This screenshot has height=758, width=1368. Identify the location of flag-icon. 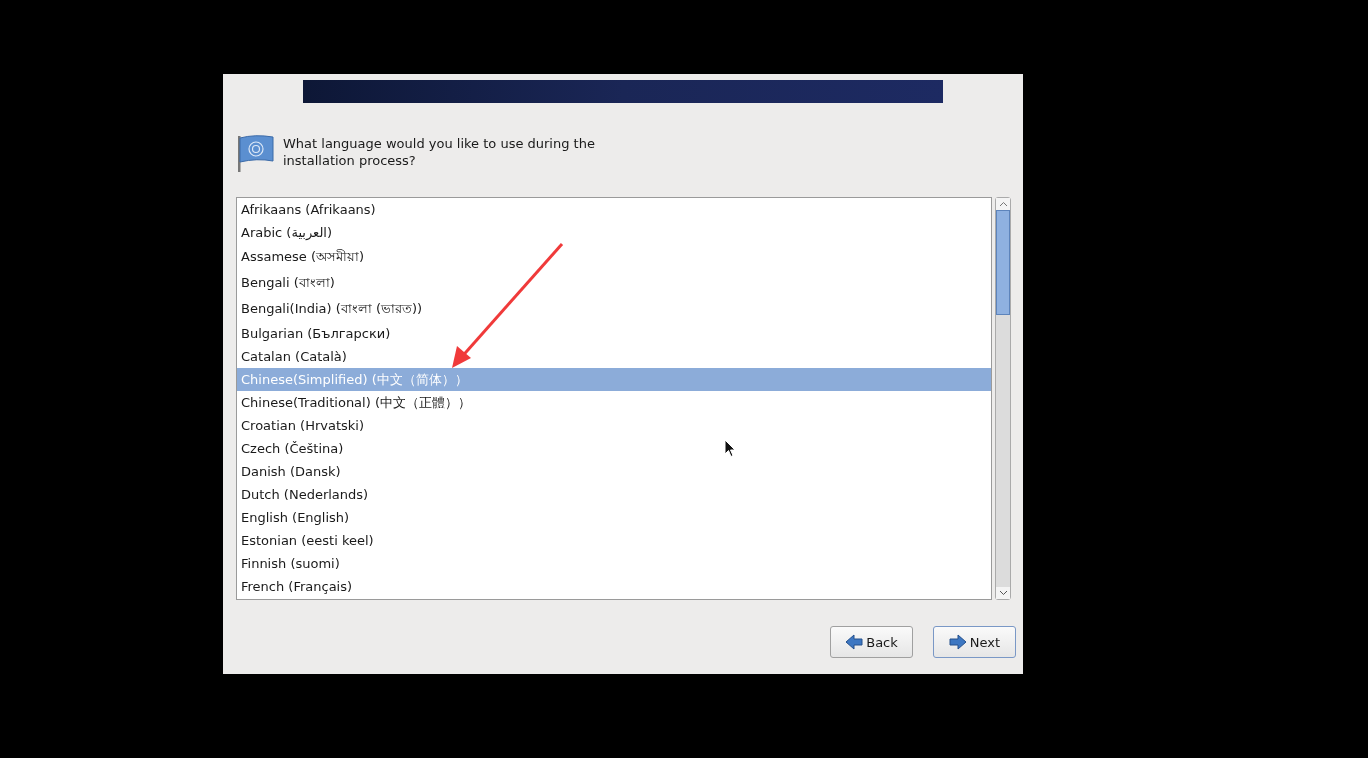
(255, 153).